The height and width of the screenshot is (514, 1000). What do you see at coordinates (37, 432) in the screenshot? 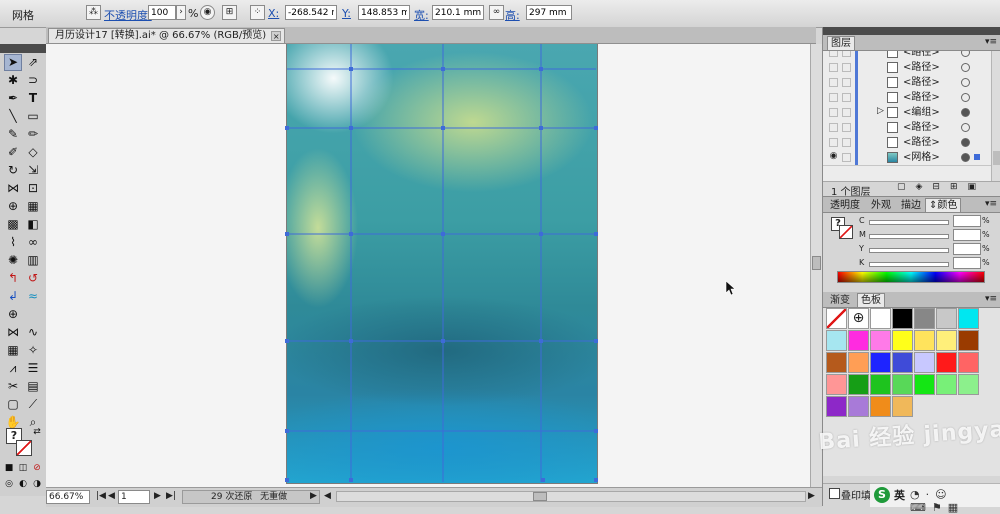
I see `swap-fill-stroke-icon: ⇄` at bounding box center [37, 432].